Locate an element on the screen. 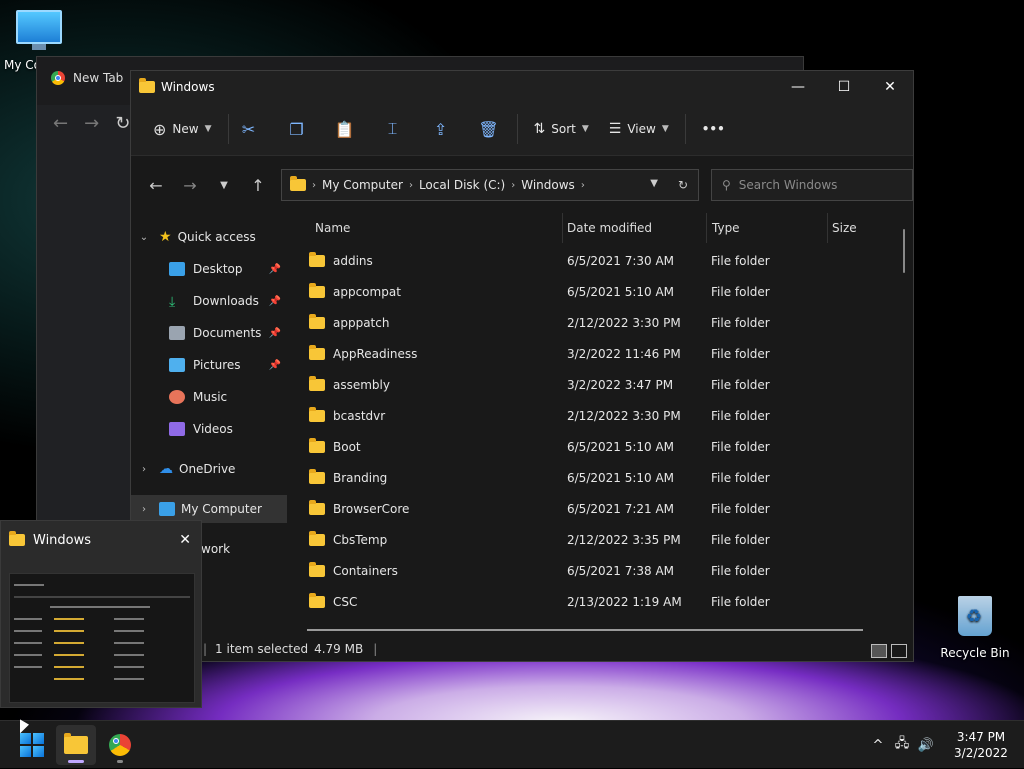  close-button: ✕ is located at coordinates (890, 87).